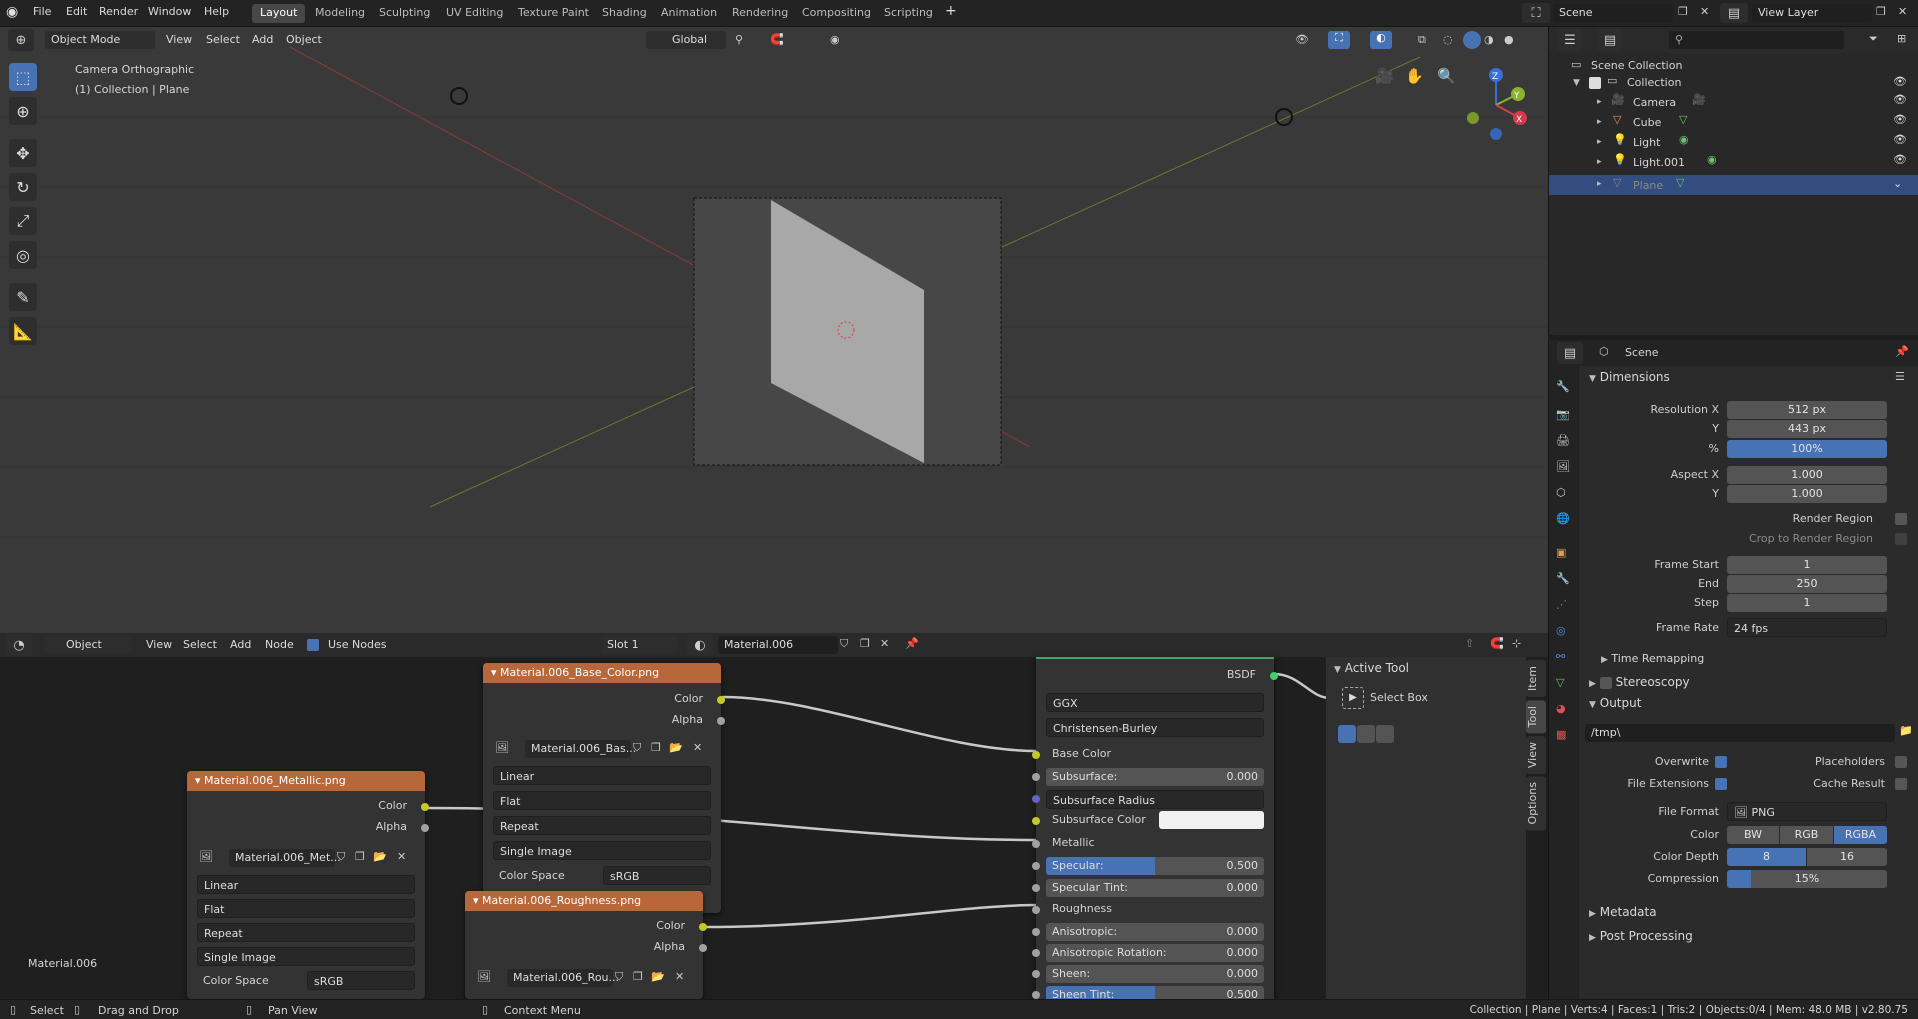 This screenshot has width=1918, height=1019. I want to click on select-mode-new-icon, so click(1347, 734).